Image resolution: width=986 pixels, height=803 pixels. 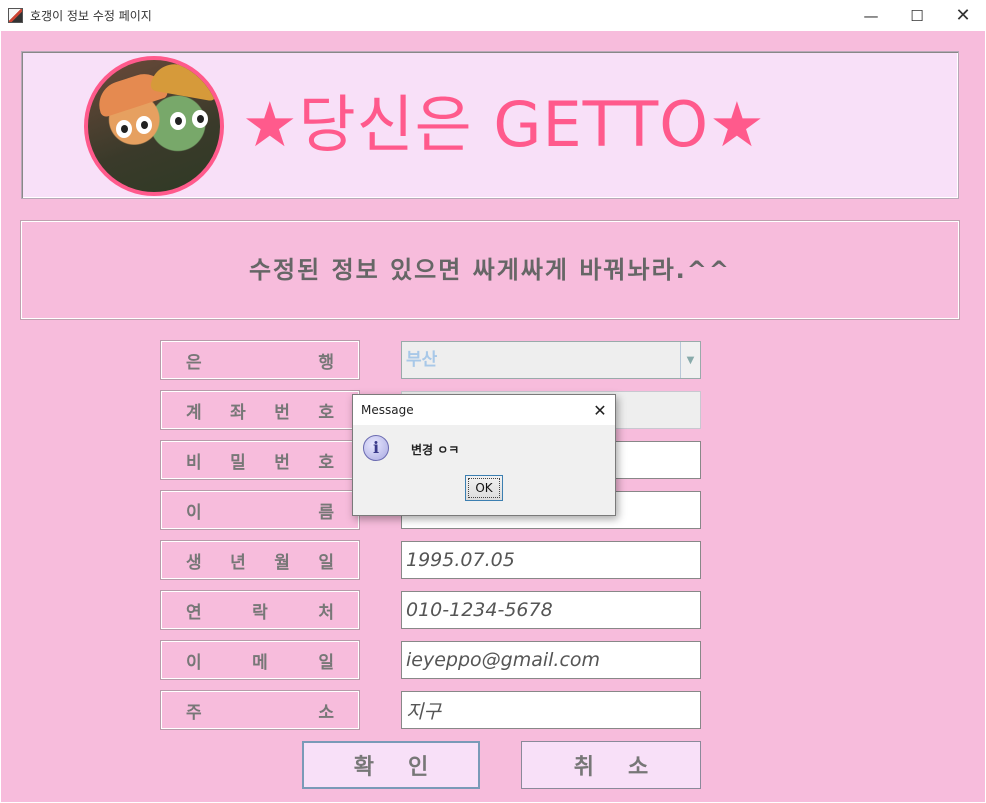 I want to click on account-label-char: 좌, so click(x=238, y=412).